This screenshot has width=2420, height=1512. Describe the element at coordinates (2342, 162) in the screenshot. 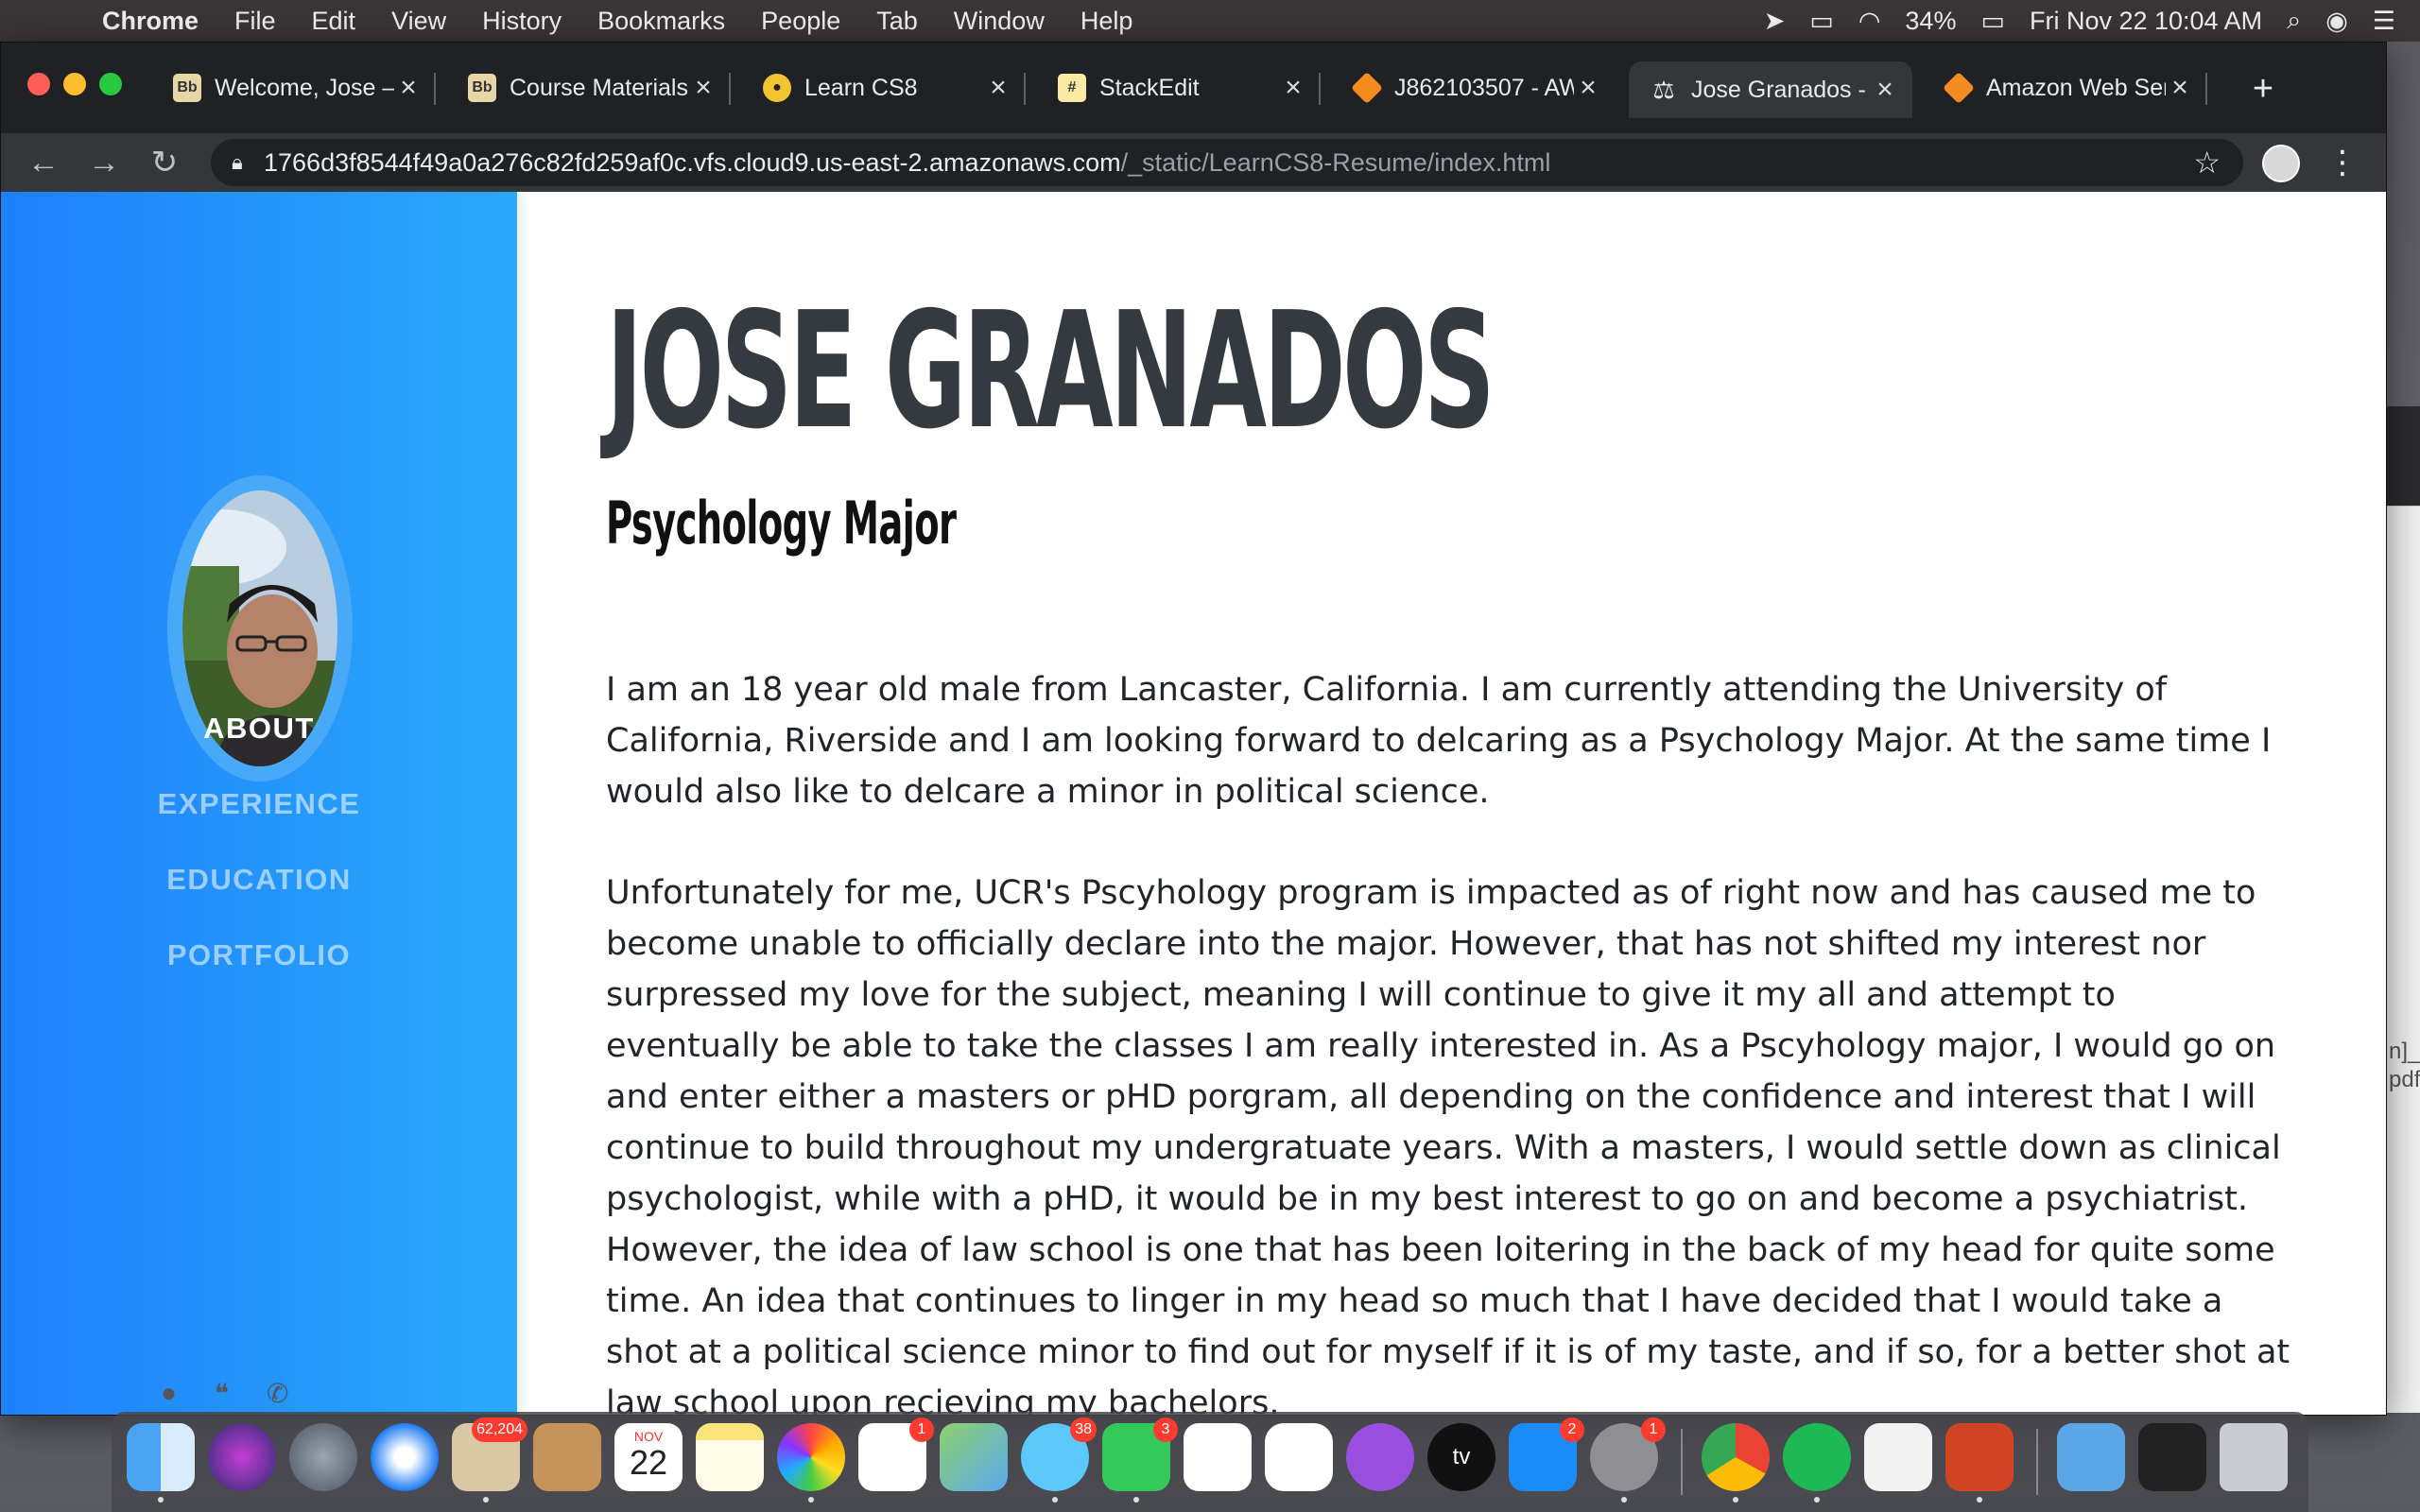

I see `chrome-menu-icon: ⋮` at that location.